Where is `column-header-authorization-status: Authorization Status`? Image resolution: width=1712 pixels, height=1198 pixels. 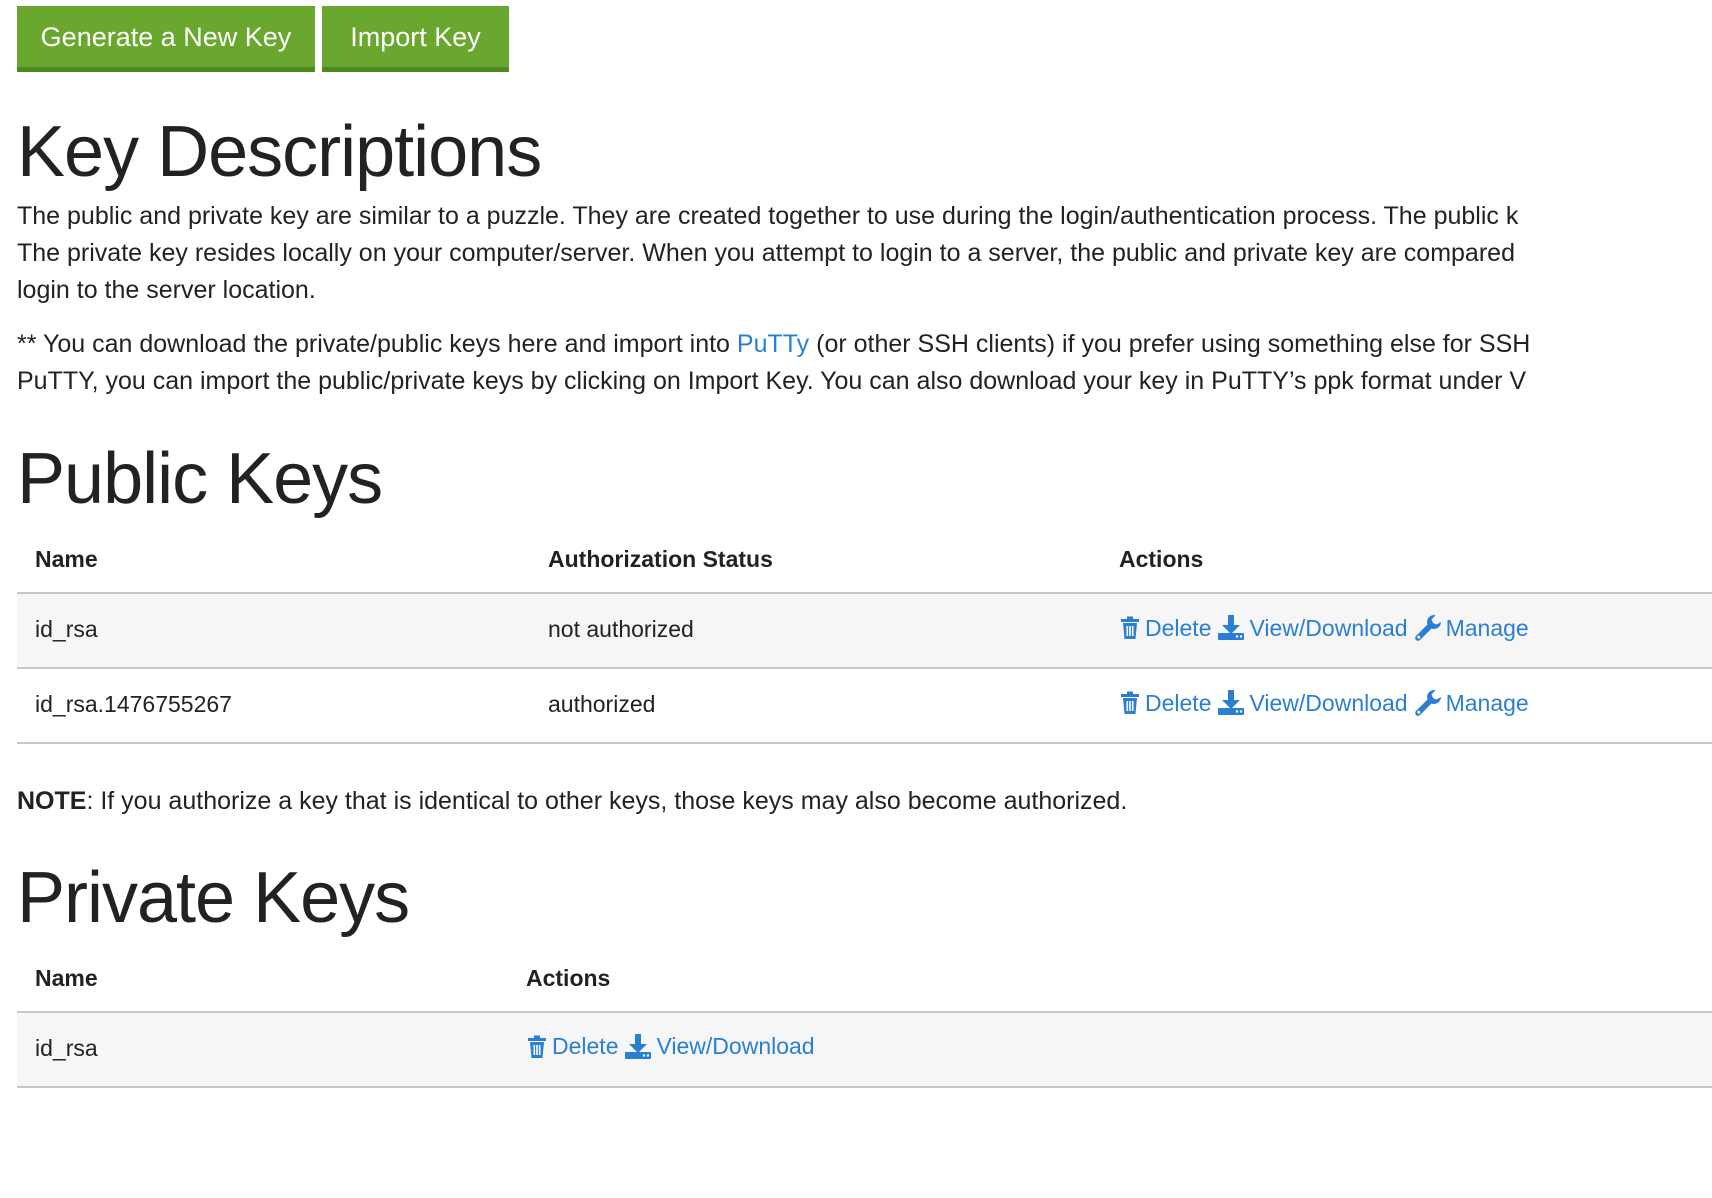 column-header-authorization-status: Authorization Status is located at coordinates (660, 559).